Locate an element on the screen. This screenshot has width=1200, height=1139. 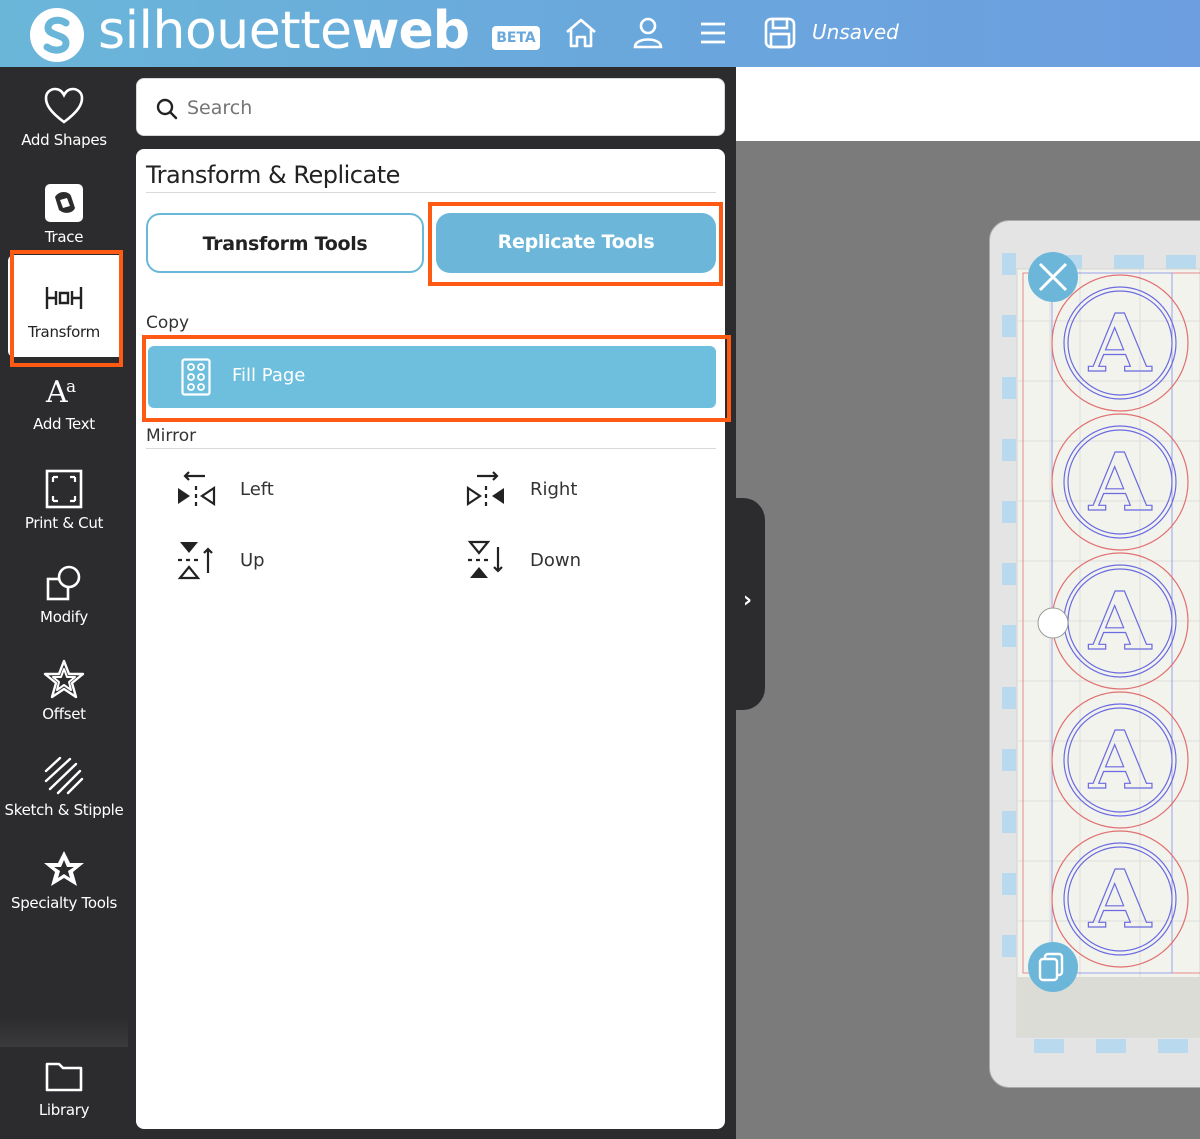
sidebar-item-offset: Offset is located at coordinates (64, 690).